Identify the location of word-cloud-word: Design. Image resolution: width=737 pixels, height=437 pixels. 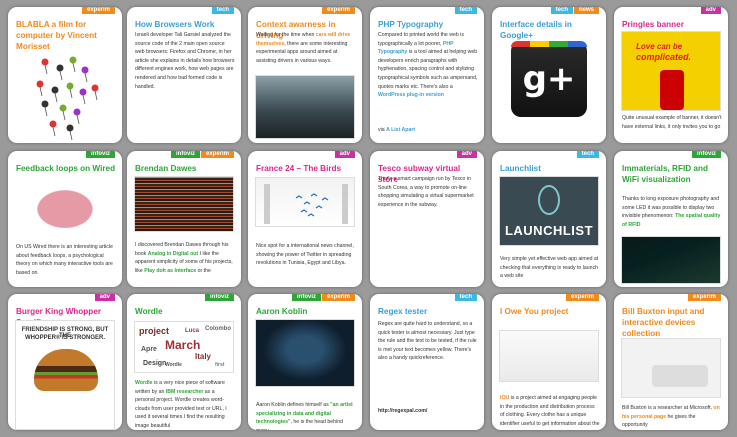
(155, 363).